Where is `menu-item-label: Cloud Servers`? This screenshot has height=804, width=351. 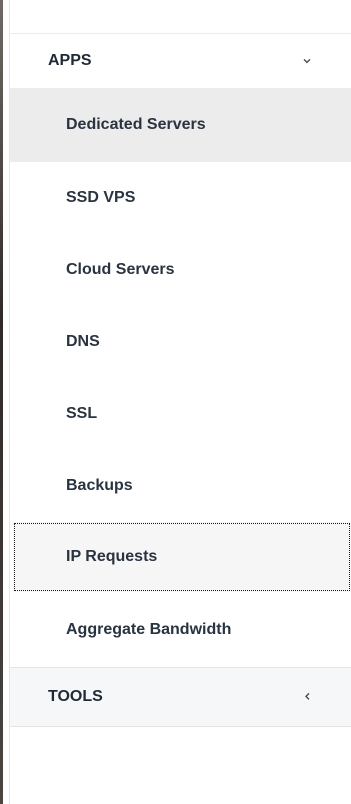 menu-item-label: Cloud Servers is located at coordinates (120, 269).